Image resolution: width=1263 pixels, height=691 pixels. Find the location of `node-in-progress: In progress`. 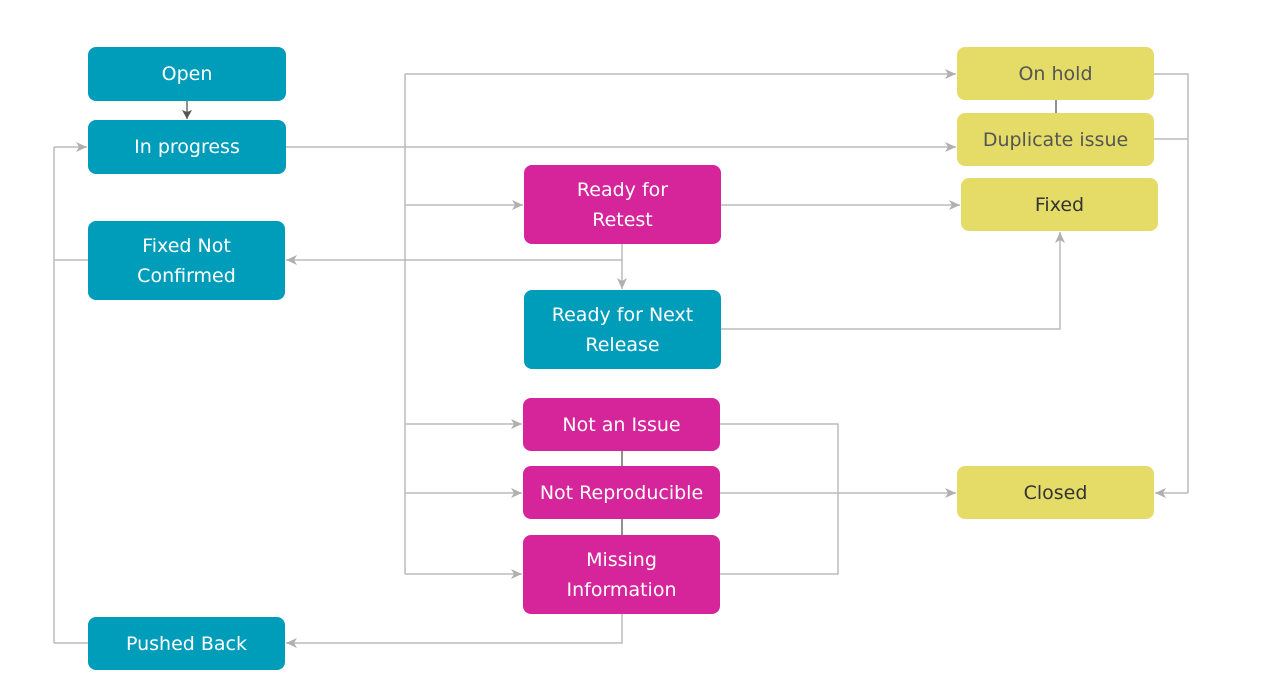

node-in-progress: In progress is located at coordinates (187, 147).